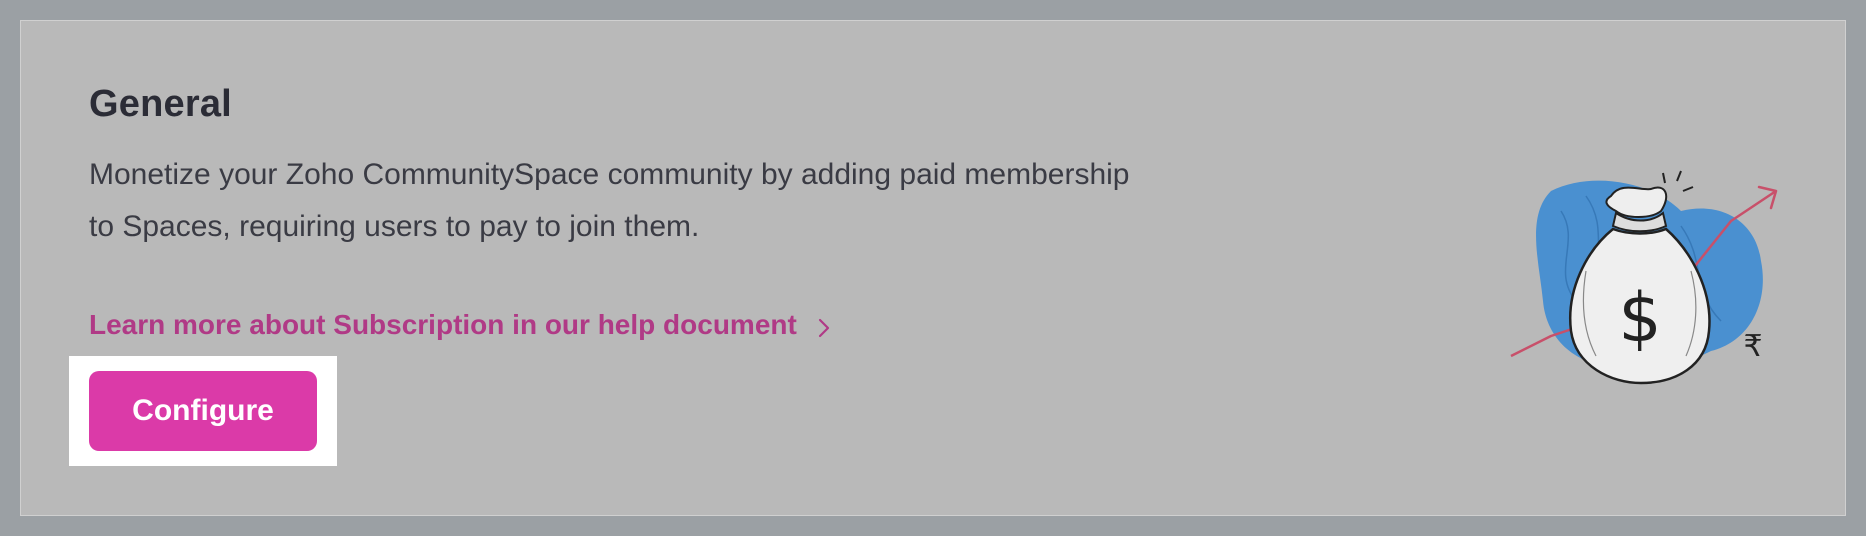  Describe the element at coordinates (203, 411) in the screenshot. I see `configure-button: Configure` at that location.